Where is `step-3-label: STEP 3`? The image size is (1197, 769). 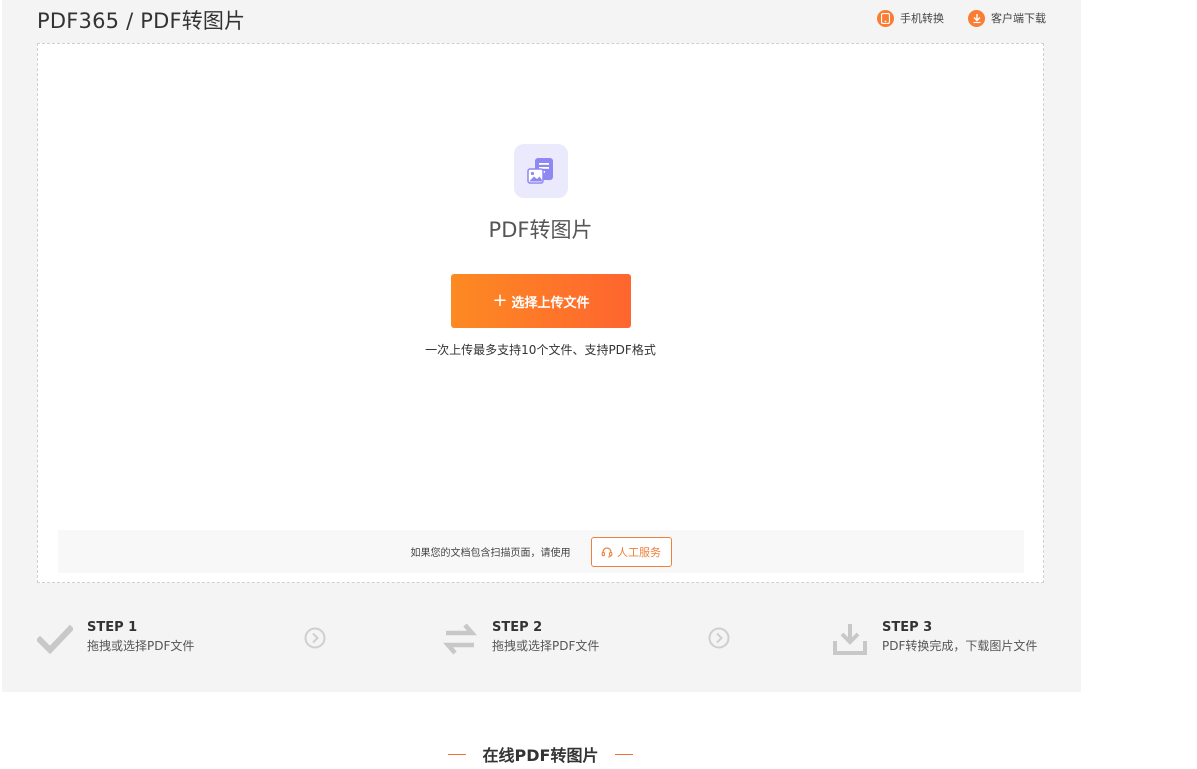
step-3-label: STEP 3 is located at coordinates (907, 627).